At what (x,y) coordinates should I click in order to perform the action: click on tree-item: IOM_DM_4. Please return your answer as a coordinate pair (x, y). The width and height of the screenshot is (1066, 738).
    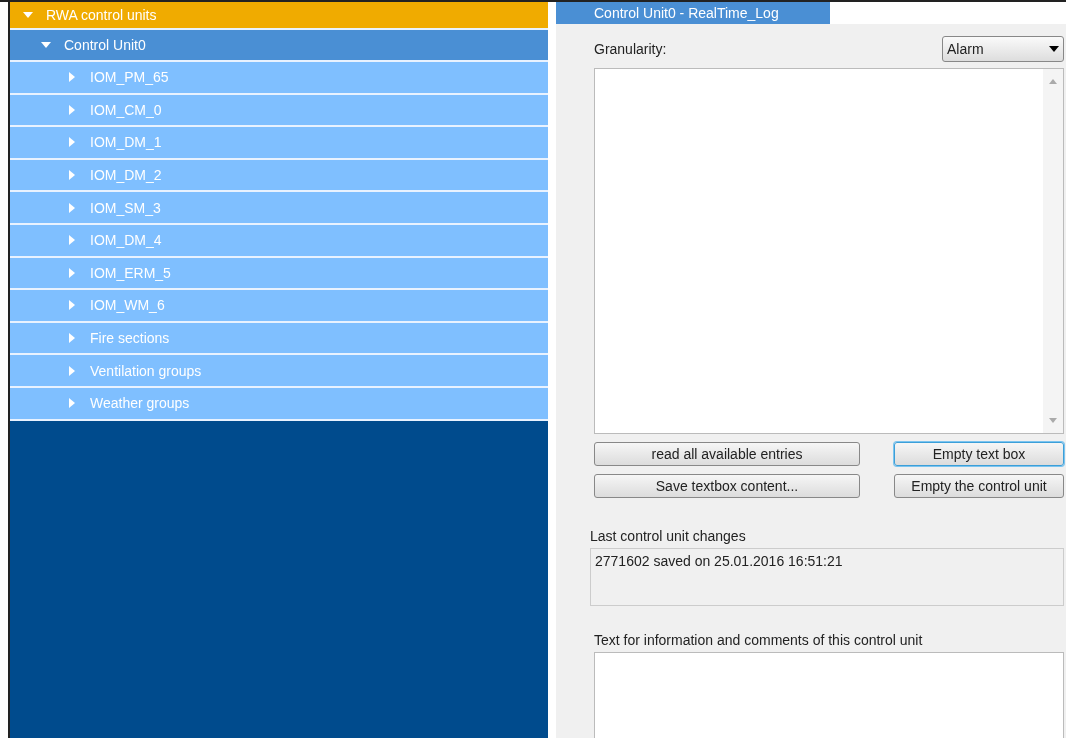
    Looking at the image, I should click on (279, 241).